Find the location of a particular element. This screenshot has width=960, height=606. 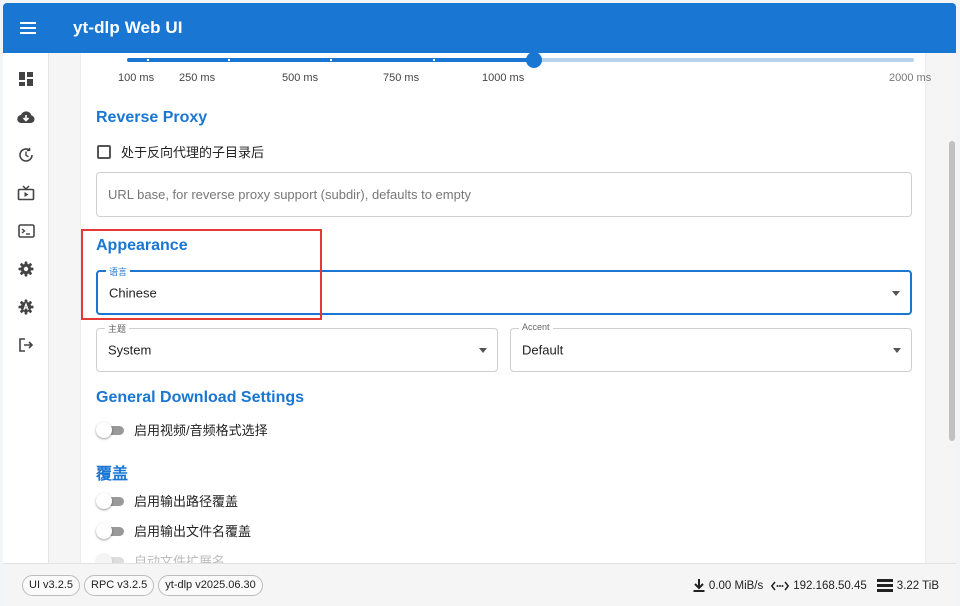

app-title: yt-dlp Web UI is located at coordinates (128, 27).